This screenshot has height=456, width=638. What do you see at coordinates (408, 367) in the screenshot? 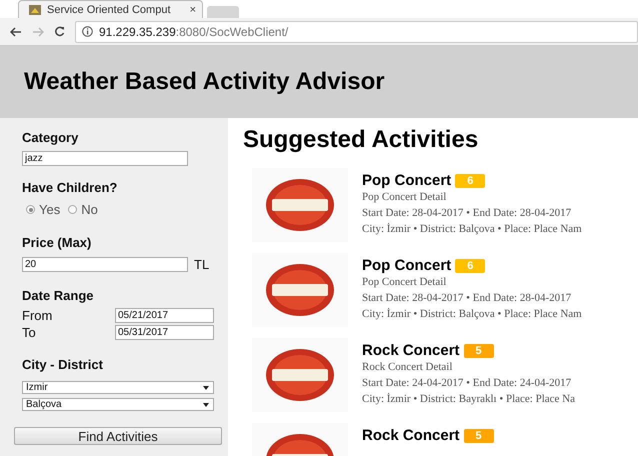
I see `activity-detail: Rock Concert Detail` at bounding box center [408, 367].